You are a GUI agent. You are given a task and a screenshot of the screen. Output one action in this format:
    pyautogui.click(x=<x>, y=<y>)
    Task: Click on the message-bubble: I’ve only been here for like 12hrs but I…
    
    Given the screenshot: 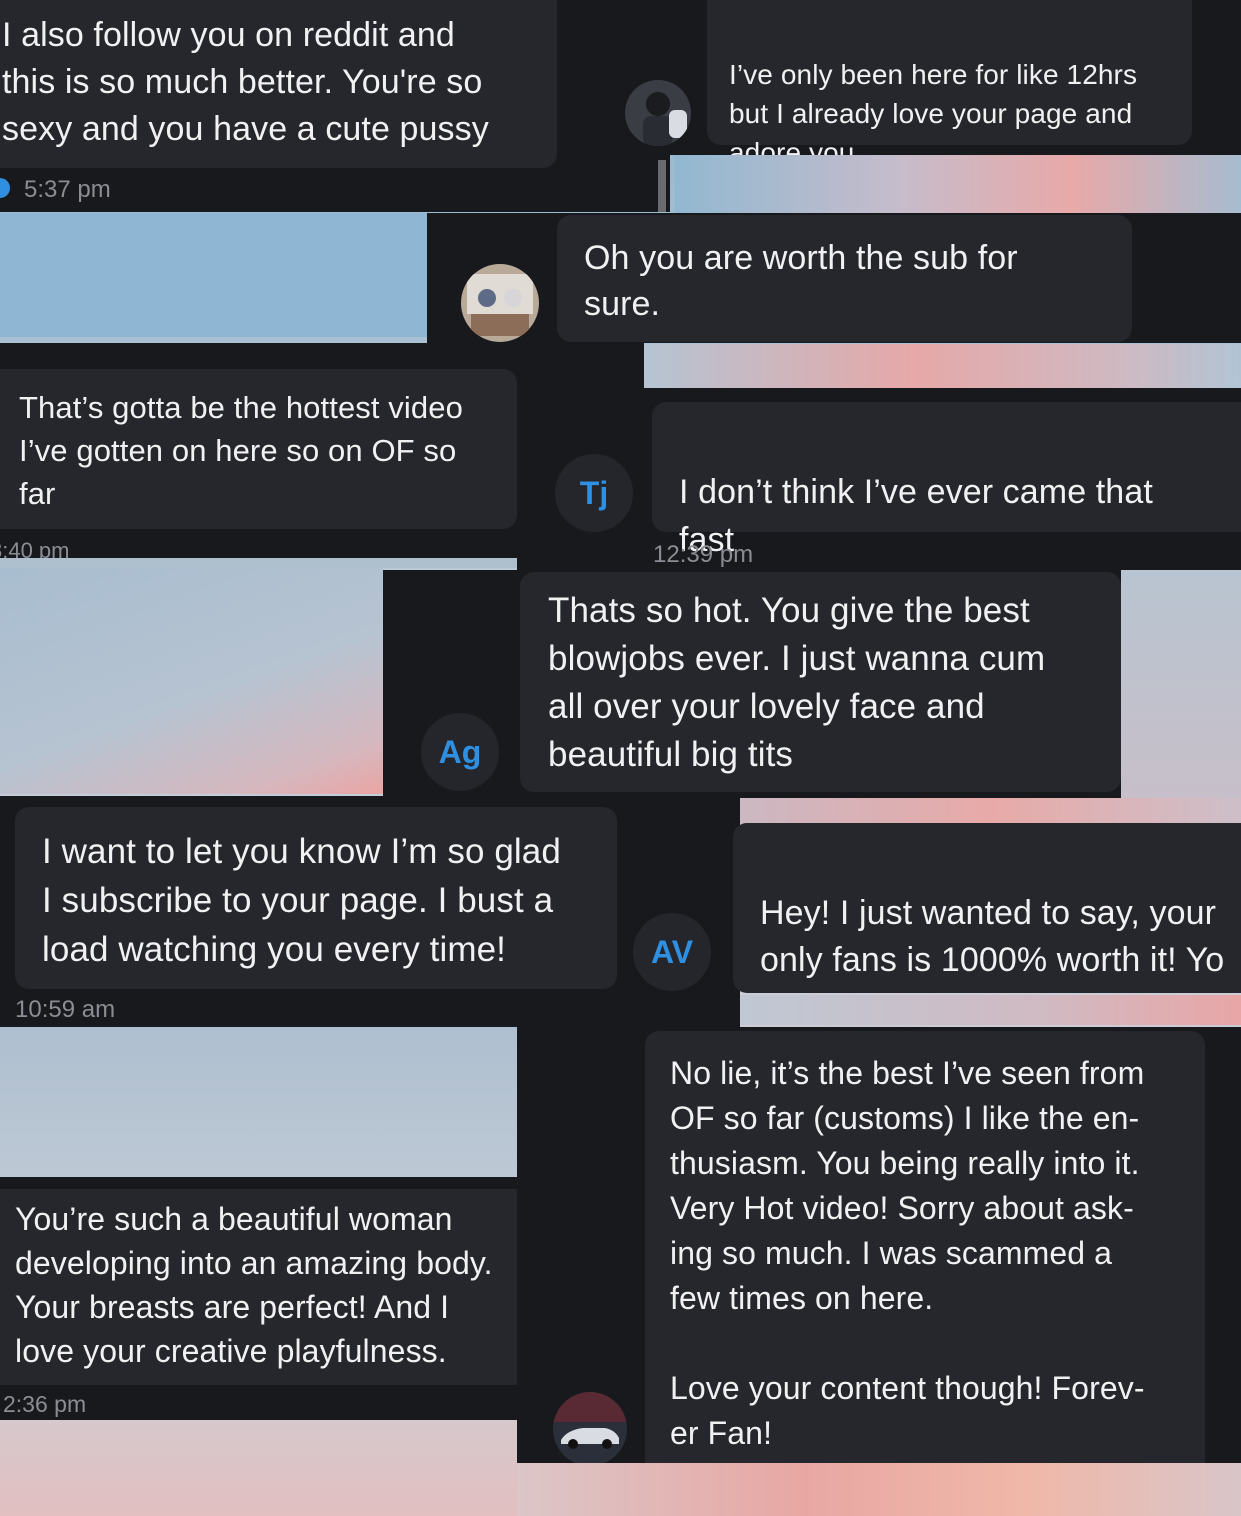 What is the action you would take?
    pyautogui.click(x=949, y=105)
    